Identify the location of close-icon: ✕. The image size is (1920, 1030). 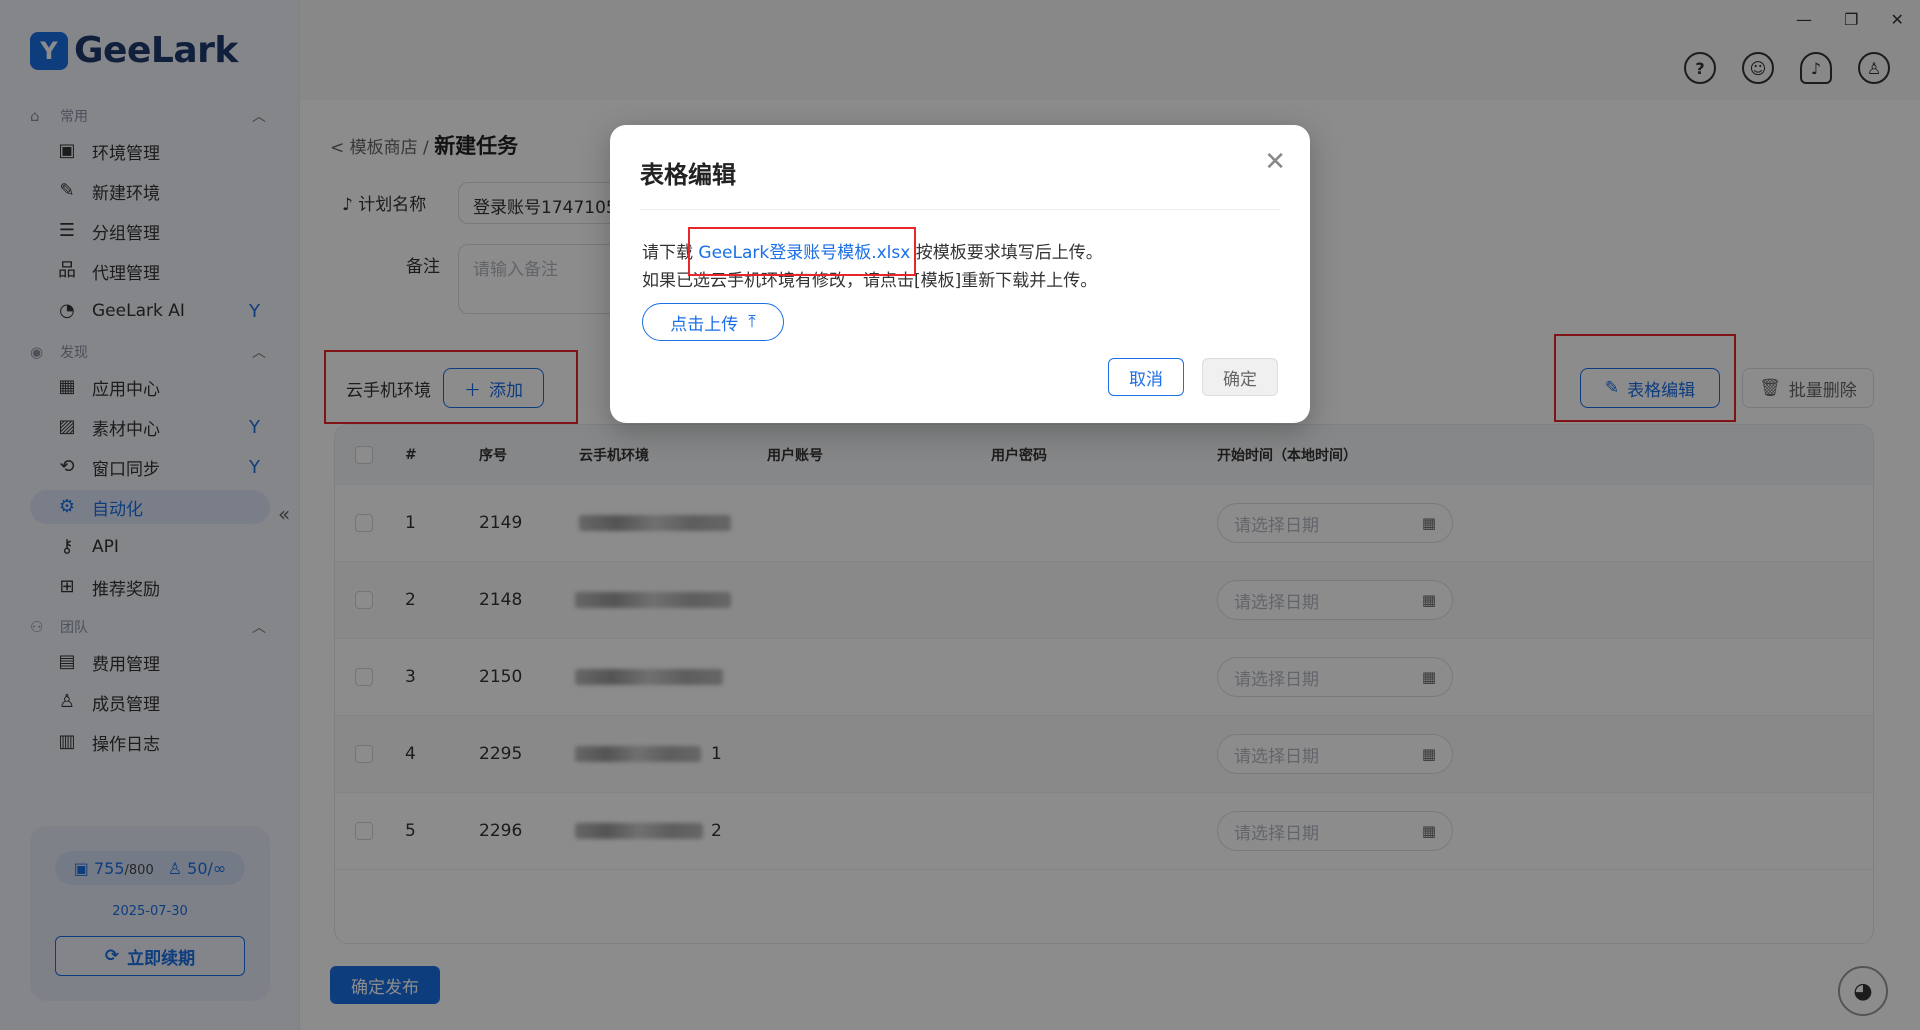
(1275, 162).